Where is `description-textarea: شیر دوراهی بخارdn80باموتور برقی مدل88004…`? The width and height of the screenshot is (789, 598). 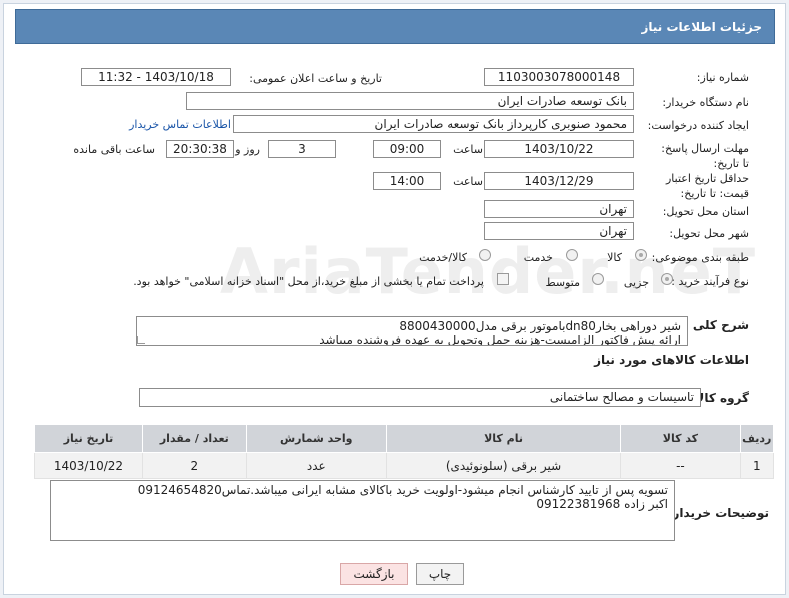 description-textarea: شیر دوراهی بخارdn80باموتور برقی مدل88004… is located at coordinates (412, 331).